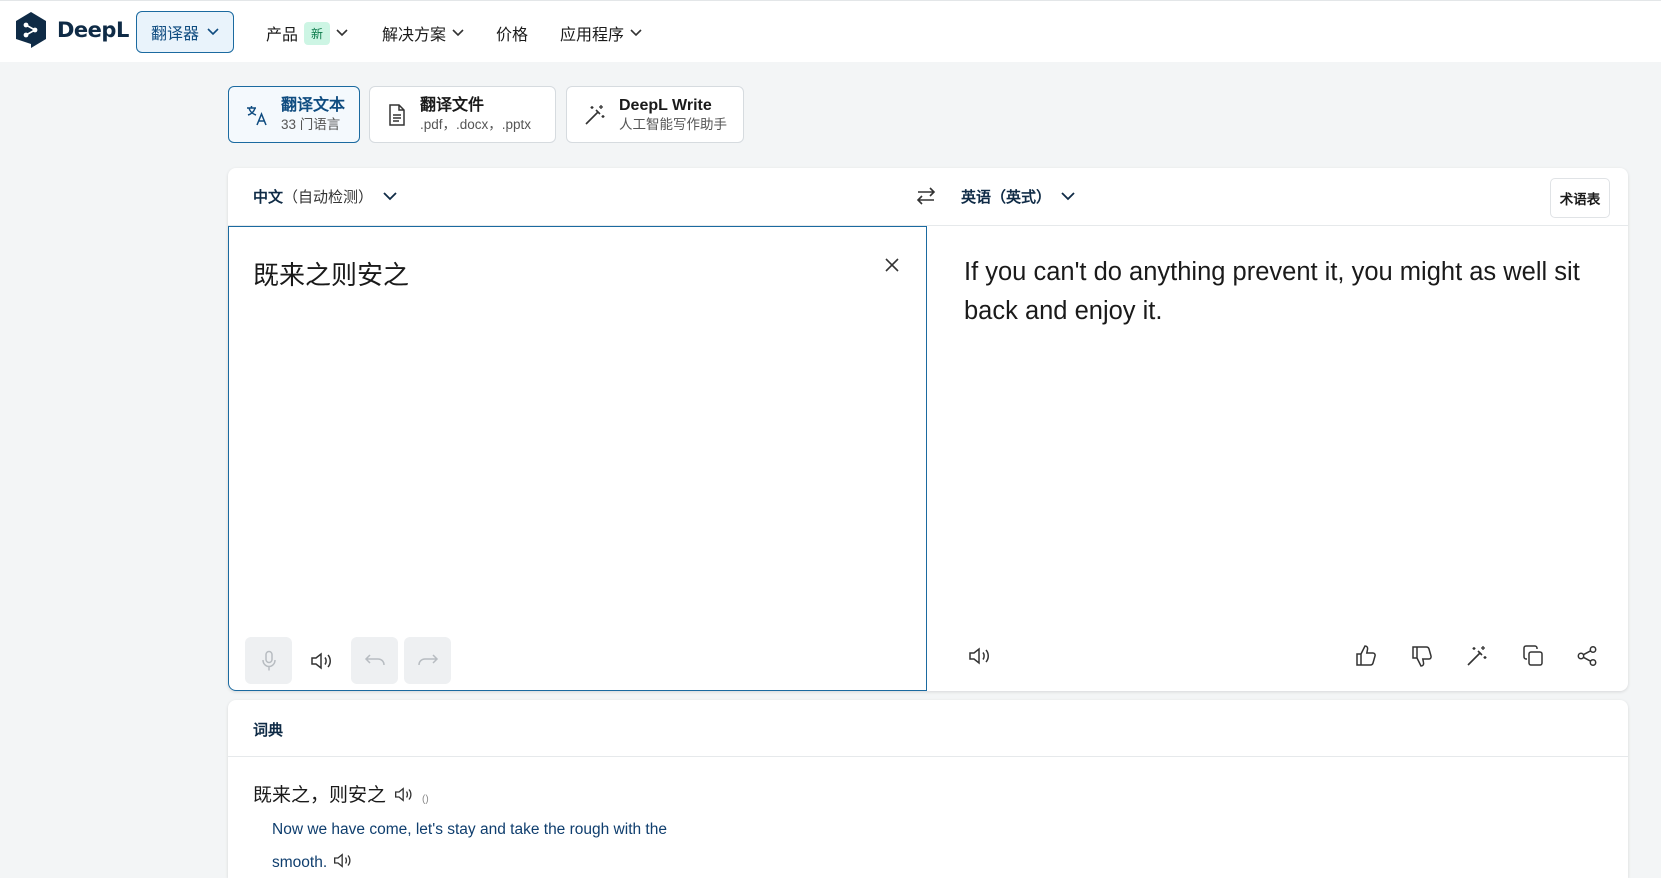 Image resolution: width=1661 pixels, height=878 pixels. Describe the element at coordinates (830, 31) in the screenshot. I see `top-navigation: DeepL 翻译器 产品 新 解决方案 价格 应用程序` at that location.